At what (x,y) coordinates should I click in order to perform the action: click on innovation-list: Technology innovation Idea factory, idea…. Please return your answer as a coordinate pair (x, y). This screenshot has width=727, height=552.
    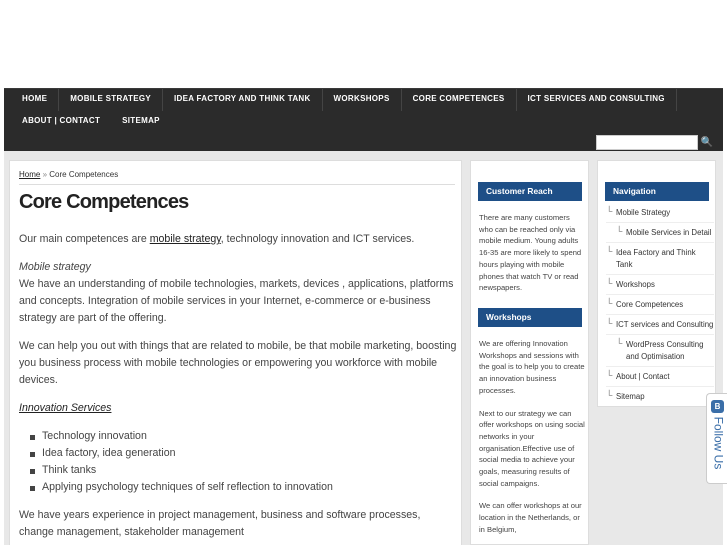
    Looking at the image, I should click on (238, 462).